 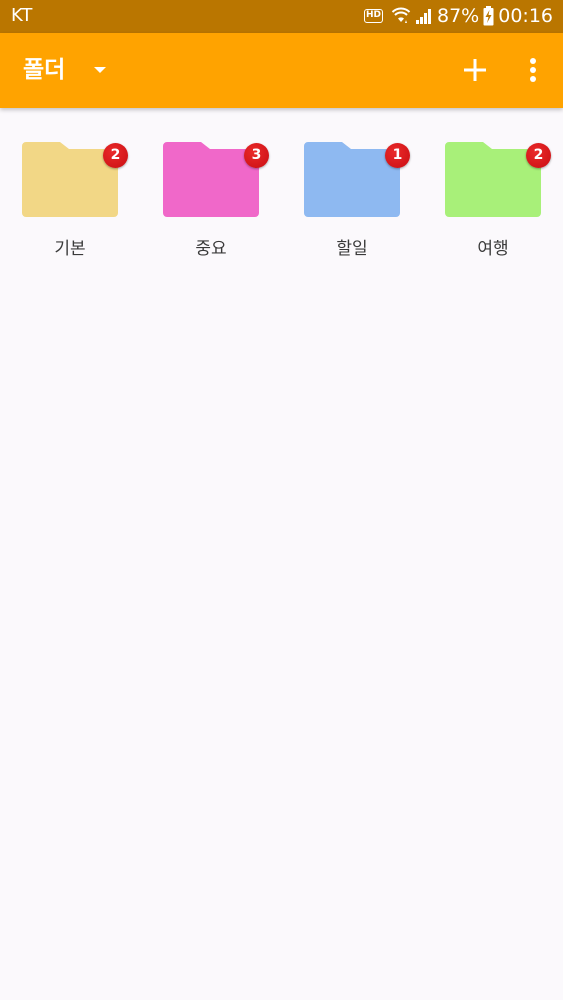 What do you see at coordinates (364, 205) in the screenshot?
I see `folder-item: 1 할일` at bounding box center [364, 205].